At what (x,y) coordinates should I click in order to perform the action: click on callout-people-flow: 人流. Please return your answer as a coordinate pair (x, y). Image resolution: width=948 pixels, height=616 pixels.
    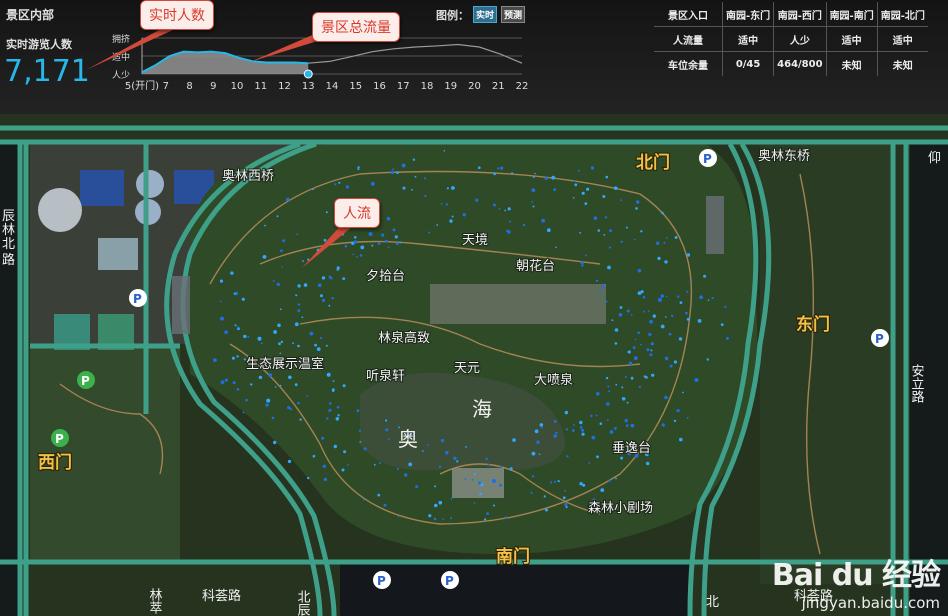
    Looking at the image, I should click on (357, 213).